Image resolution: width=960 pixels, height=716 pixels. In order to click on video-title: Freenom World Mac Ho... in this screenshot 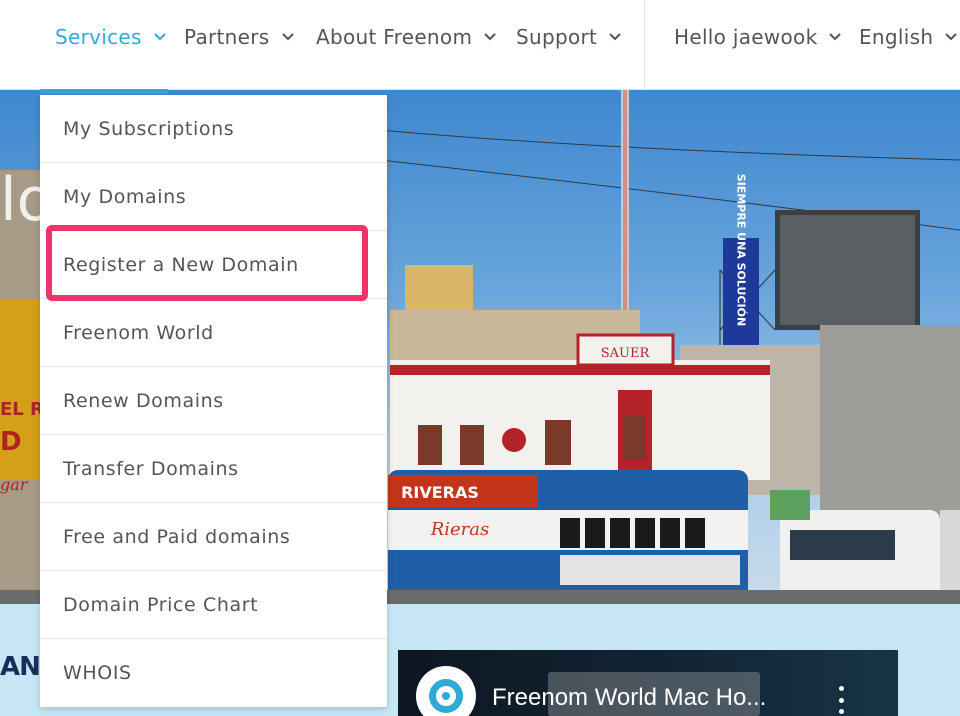, I will do `click(629, 697)`.